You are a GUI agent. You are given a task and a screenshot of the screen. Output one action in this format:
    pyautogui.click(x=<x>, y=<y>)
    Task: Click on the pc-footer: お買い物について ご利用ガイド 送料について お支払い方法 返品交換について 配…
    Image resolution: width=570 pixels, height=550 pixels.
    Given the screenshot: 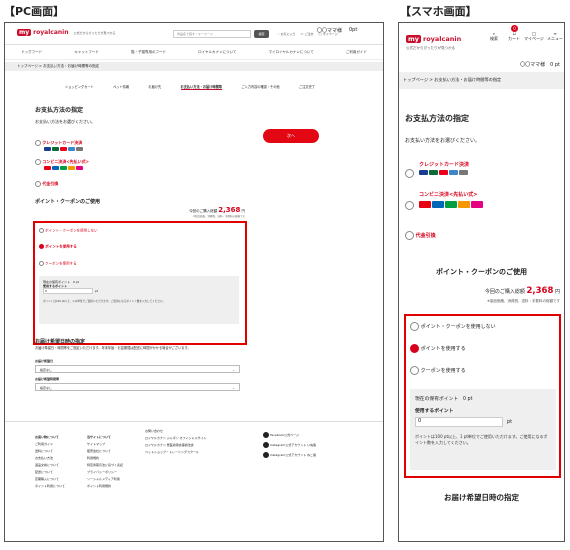 What is the action you would take?
    pyautogui.click(x=194, y=461)
    